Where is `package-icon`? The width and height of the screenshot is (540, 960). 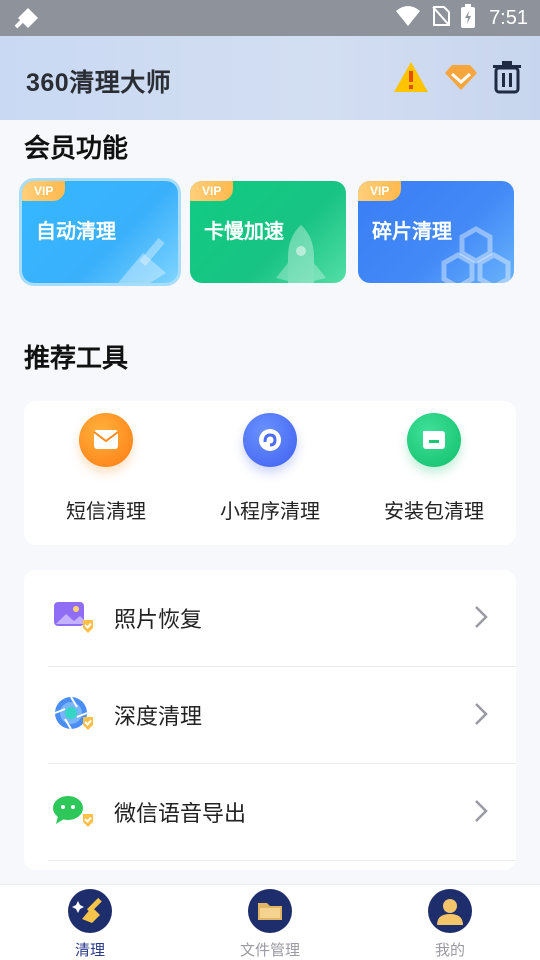 package-icon is located at coordinates (434, 440).